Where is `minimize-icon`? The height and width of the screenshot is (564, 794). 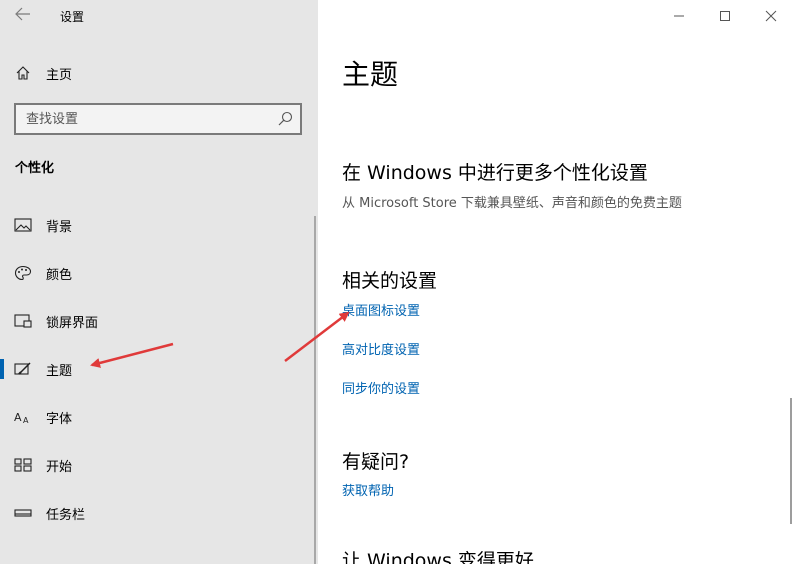
minimize-icon is located at coordinates (679, 16).